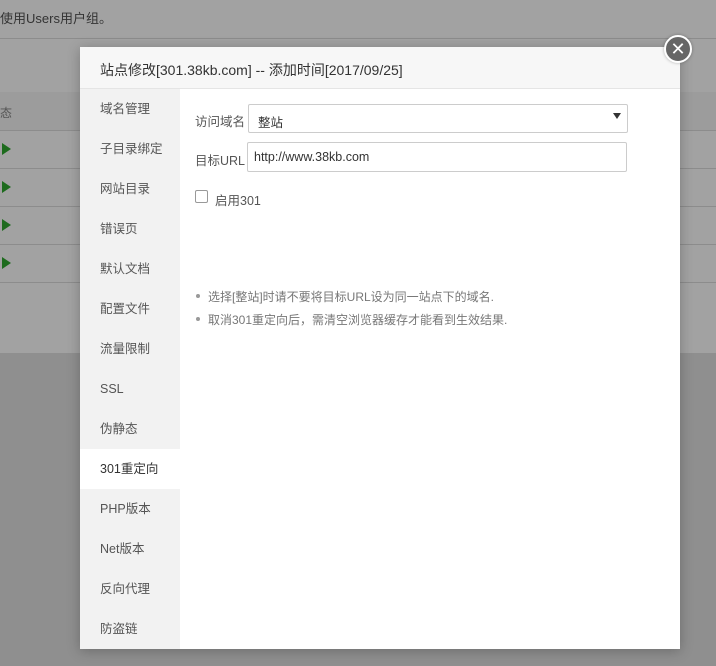  I want to click on close-icon: ✕, so click(678, 49).